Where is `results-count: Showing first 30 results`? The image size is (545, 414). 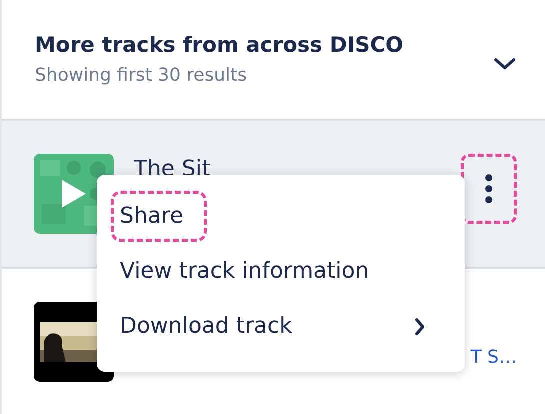 results-count: Showing first 30 results is located at coordinates (141, 75).